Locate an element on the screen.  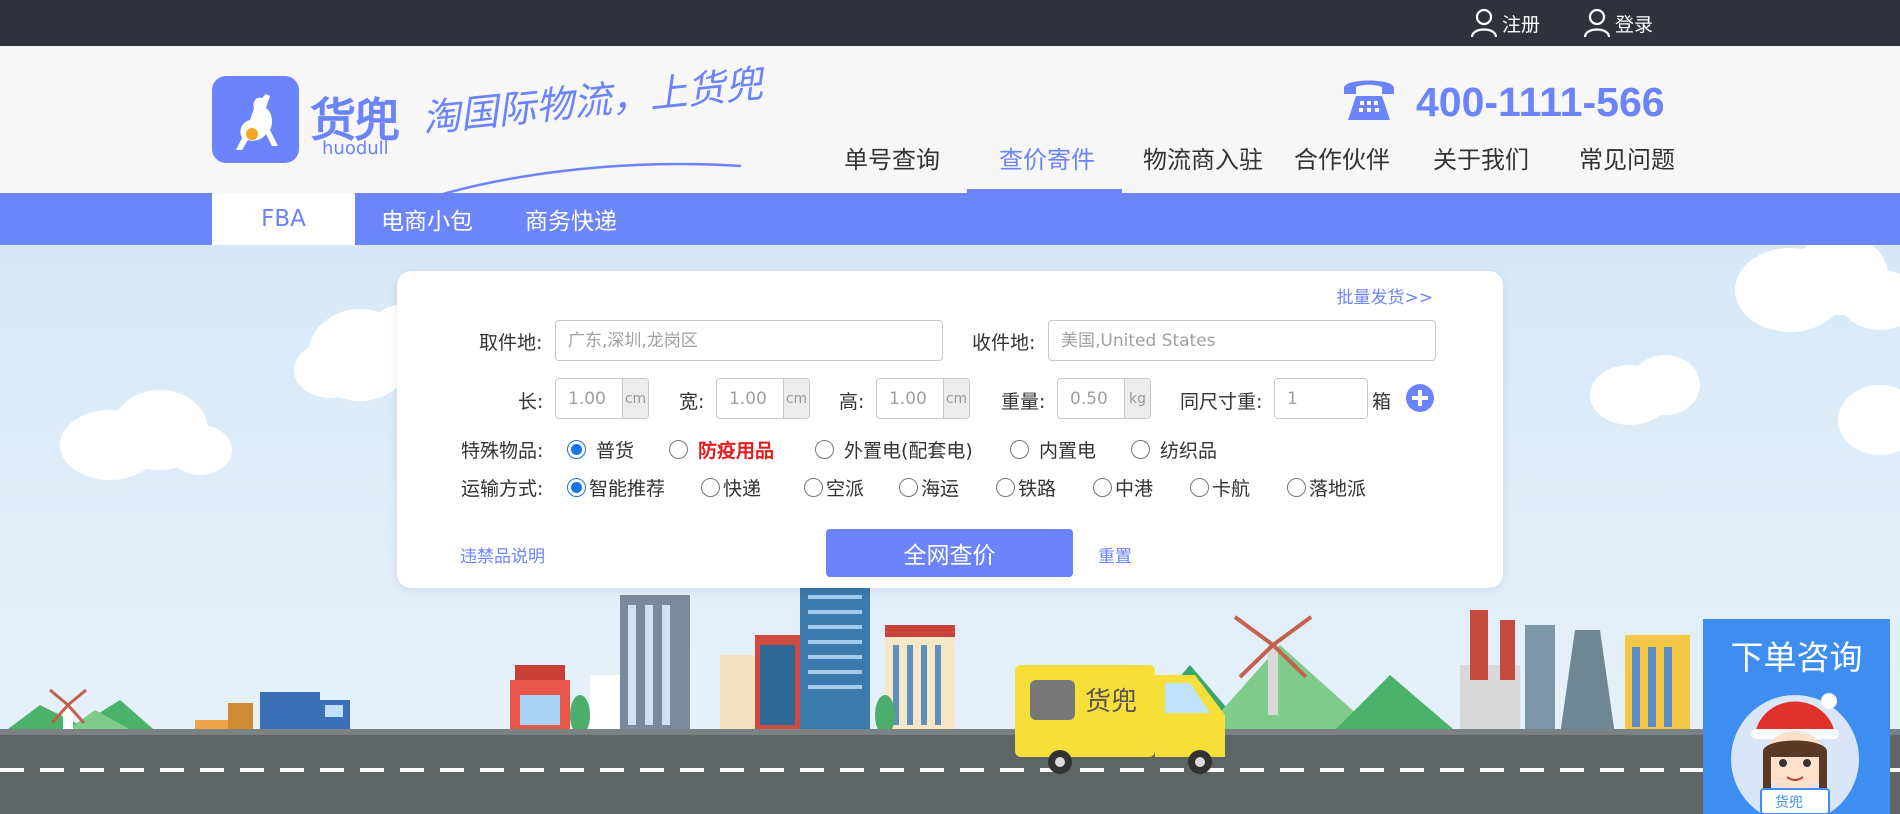
transport-option-air: 空派 is located at coordinates (834, 487).